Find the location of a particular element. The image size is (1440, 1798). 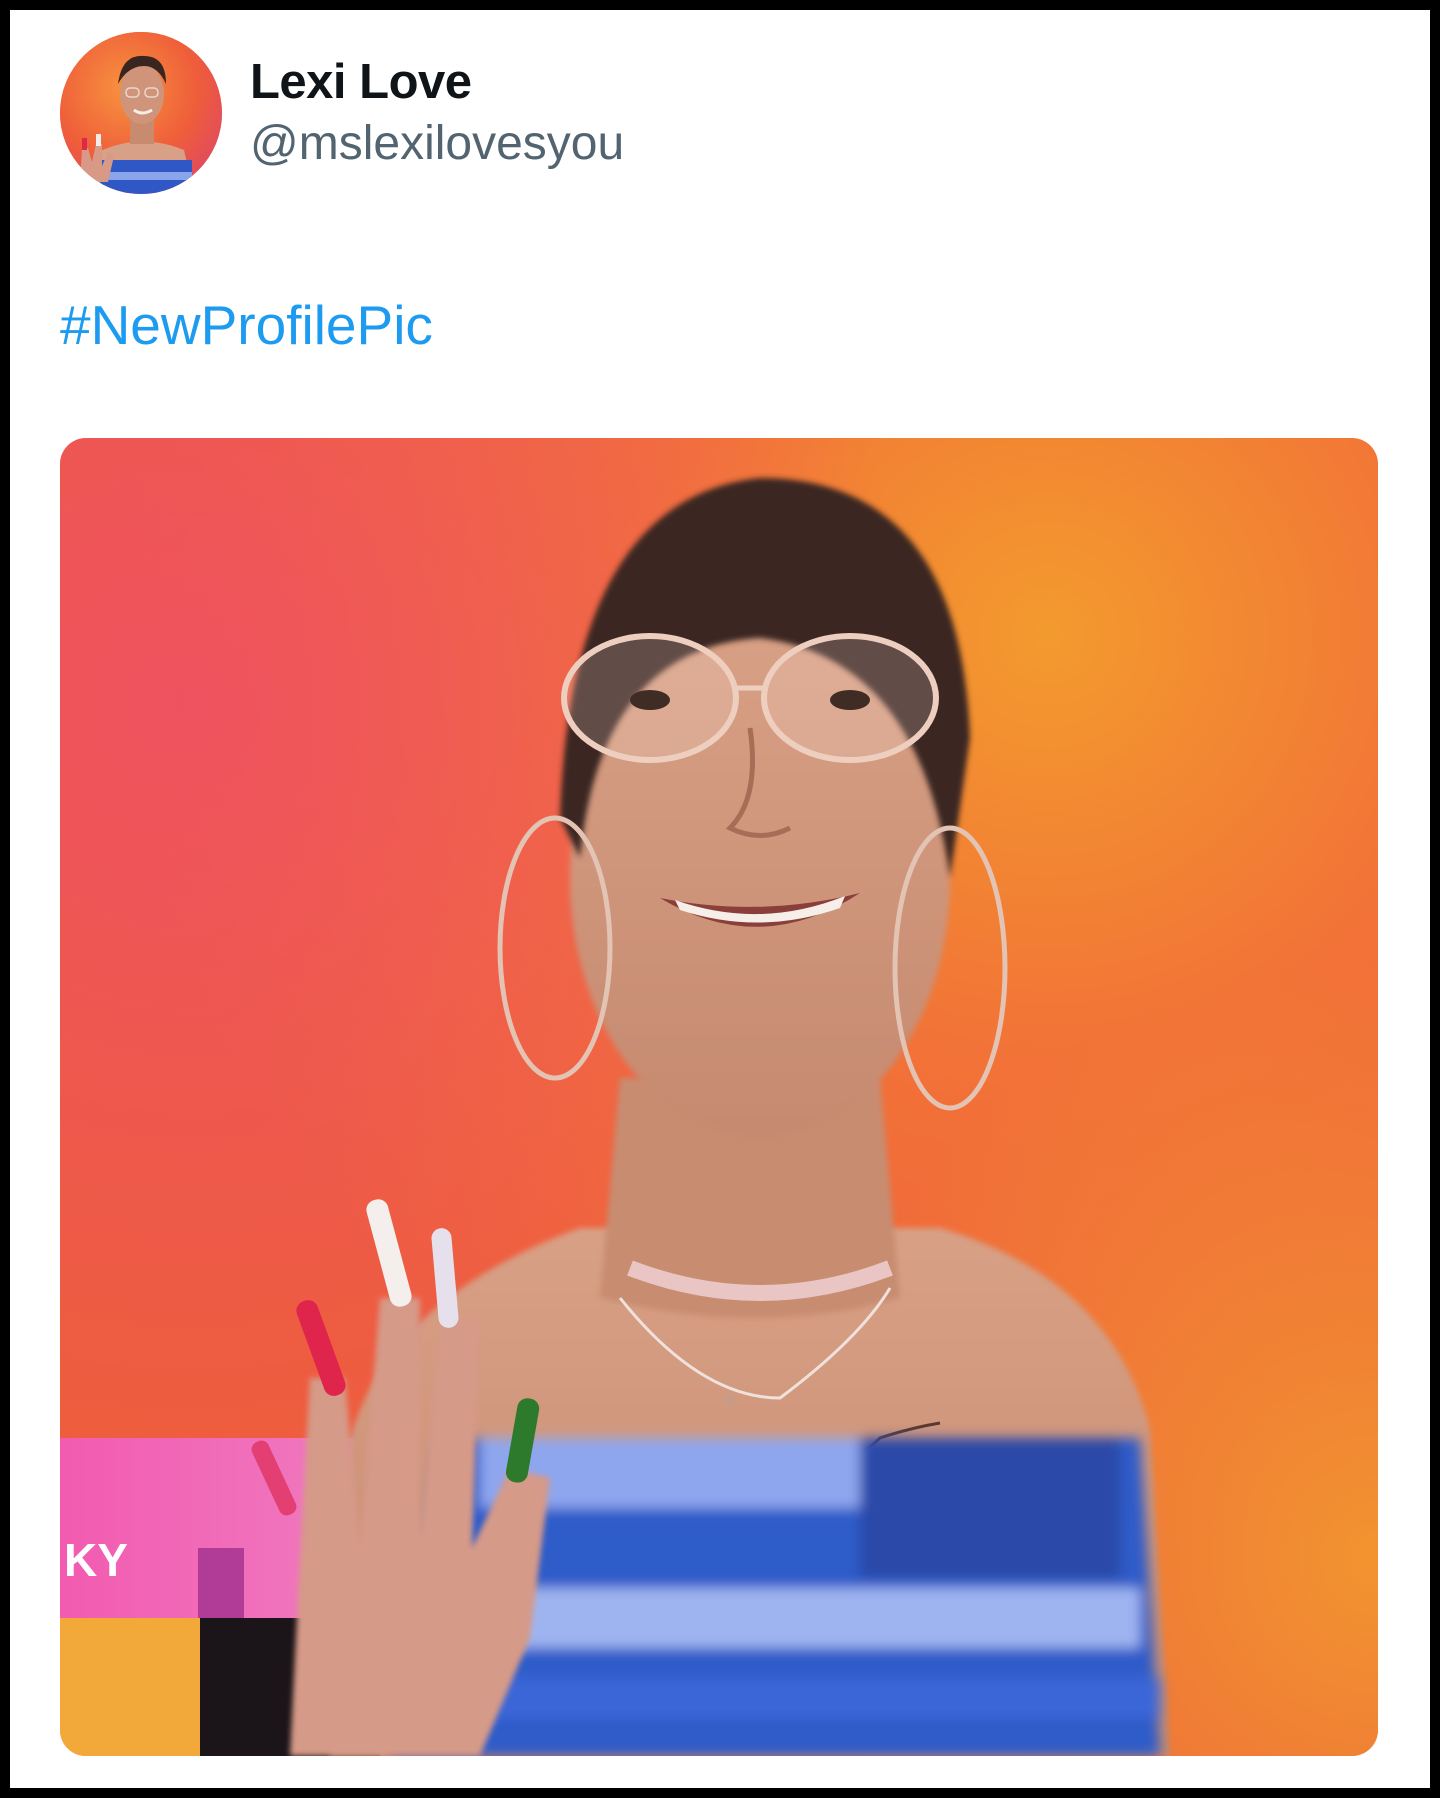

hashtag-link: #NewProfilePic is located at coordinates (246, 325).